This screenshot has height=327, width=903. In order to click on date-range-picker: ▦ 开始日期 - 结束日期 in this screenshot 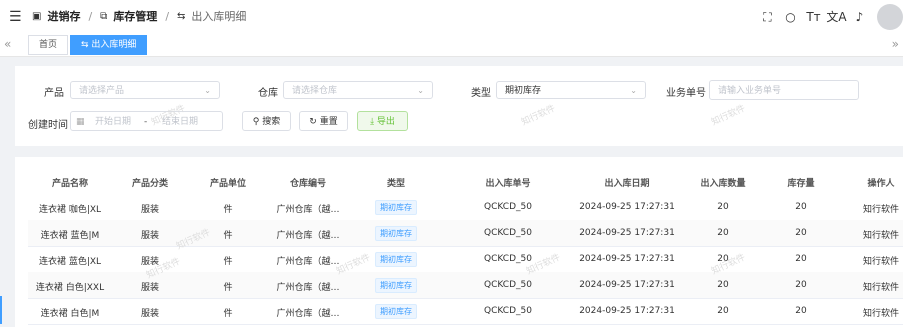, I will do `click(146, 121)`.